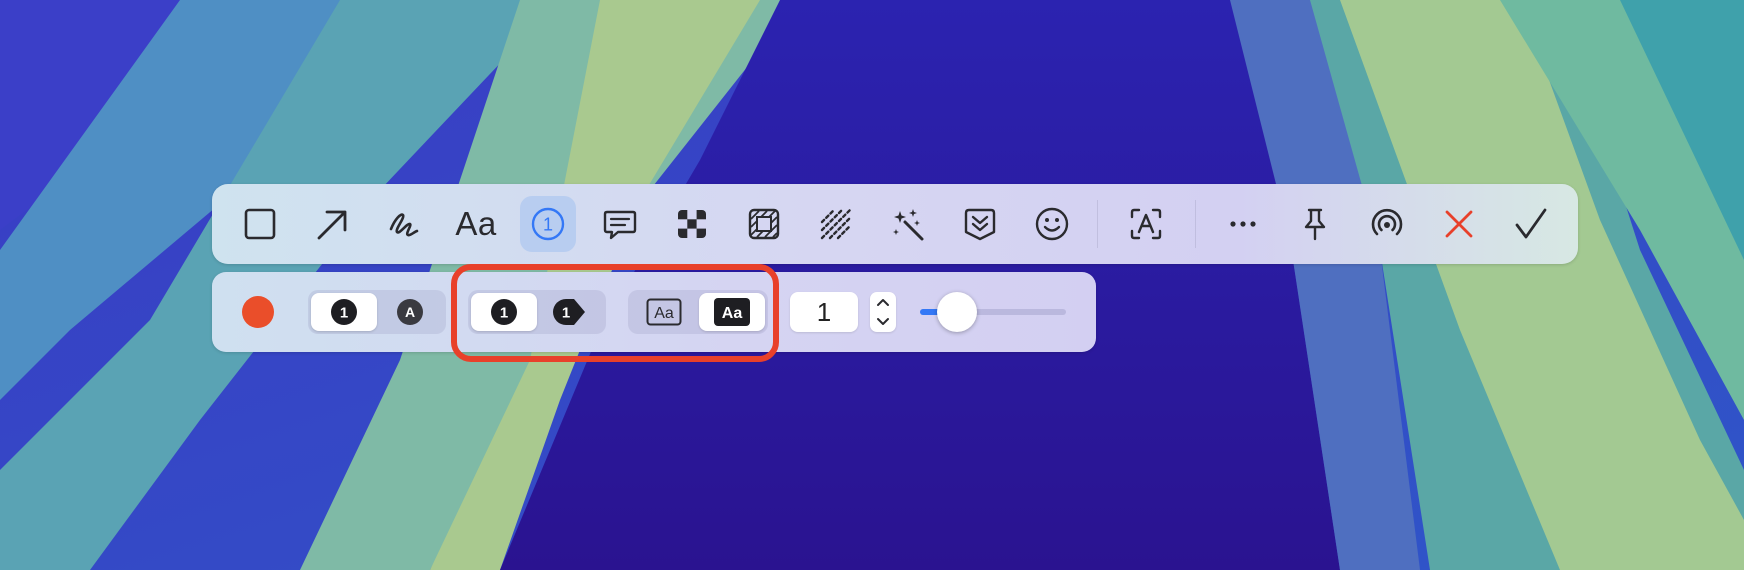 This screenshot has width=1744, height=570. I want to click on pin-icon, so click(1315, 224).